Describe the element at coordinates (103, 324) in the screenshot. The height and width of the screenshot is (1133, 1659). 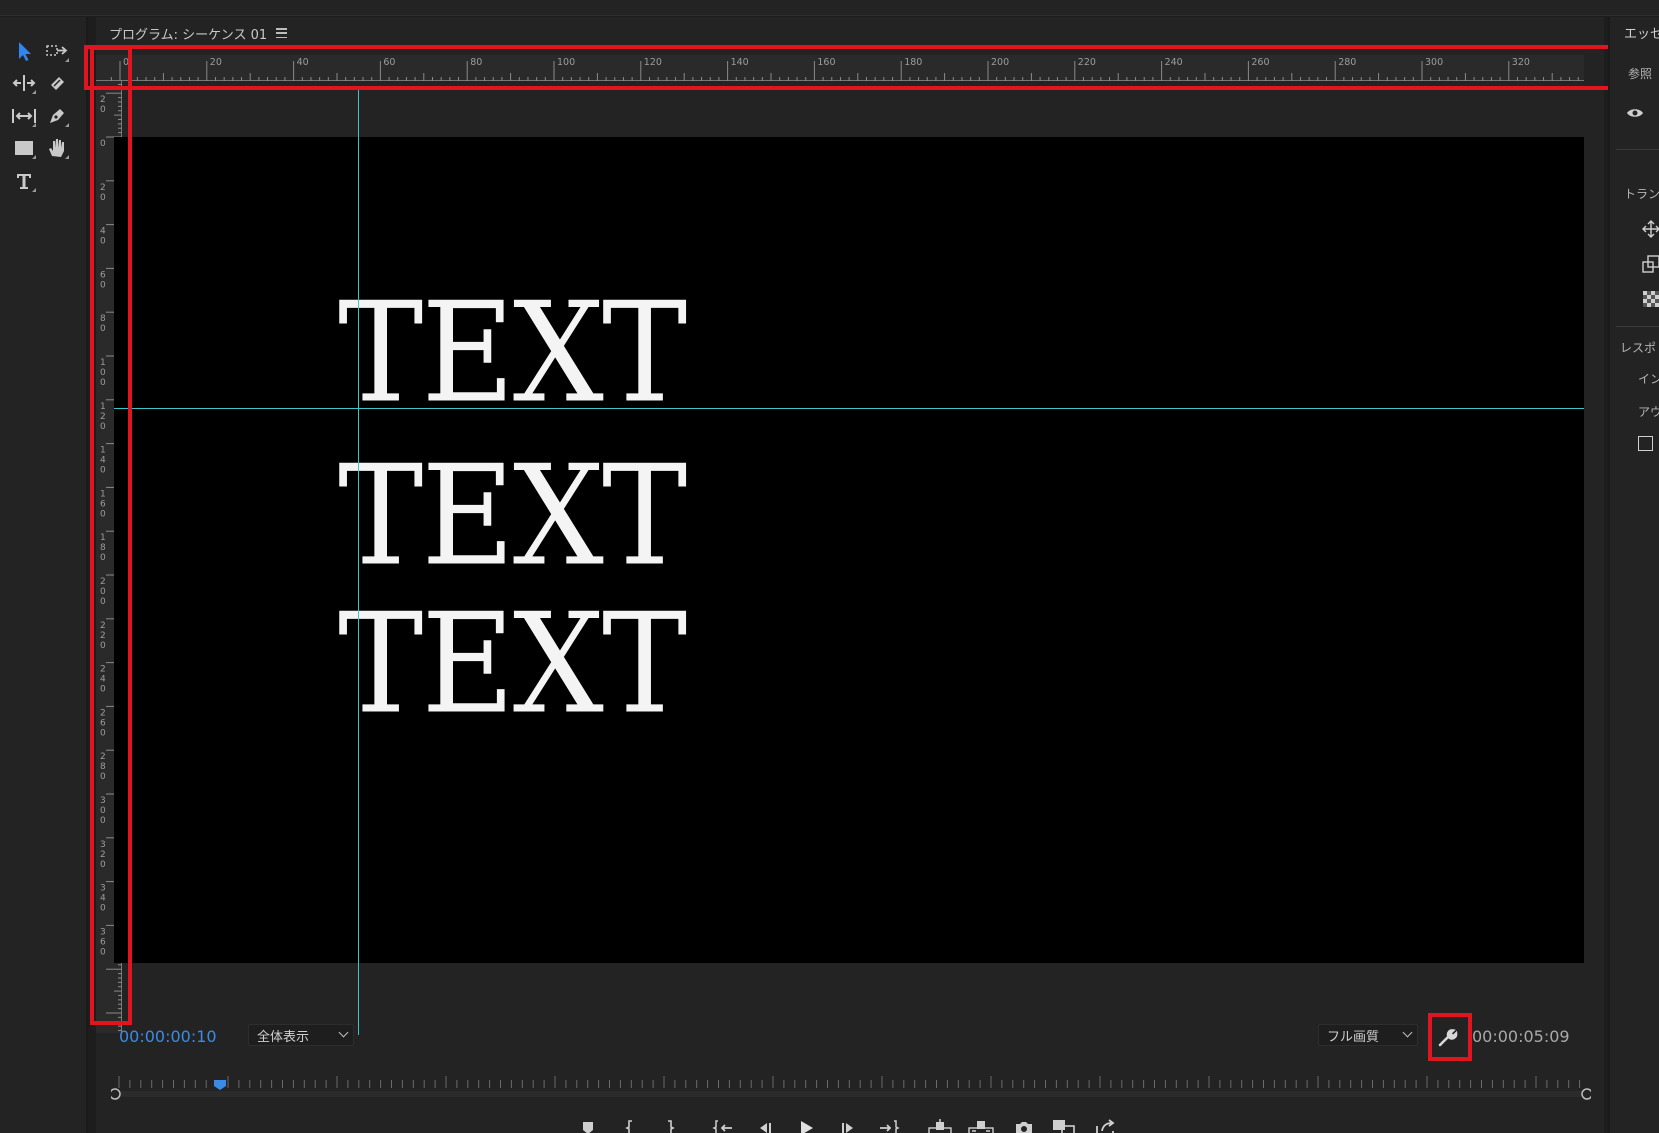
I see `ruler-label: 80` at that location.